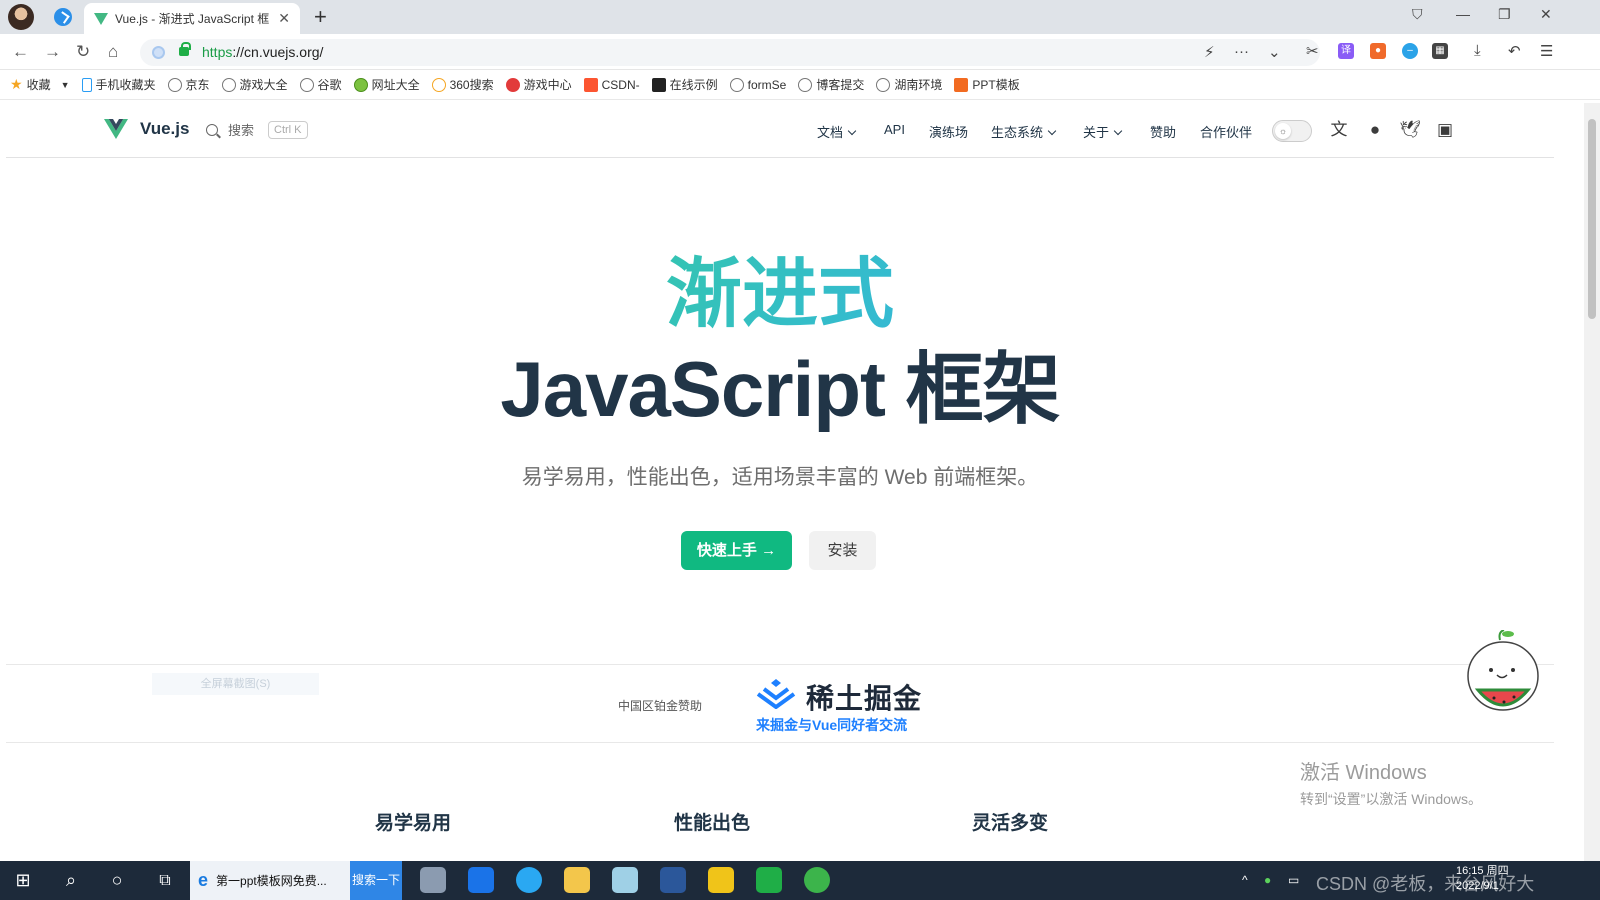 This screenshot has height=900, width=1600. I want to click on windows-start-icon: ⊞, so click(23, 880).